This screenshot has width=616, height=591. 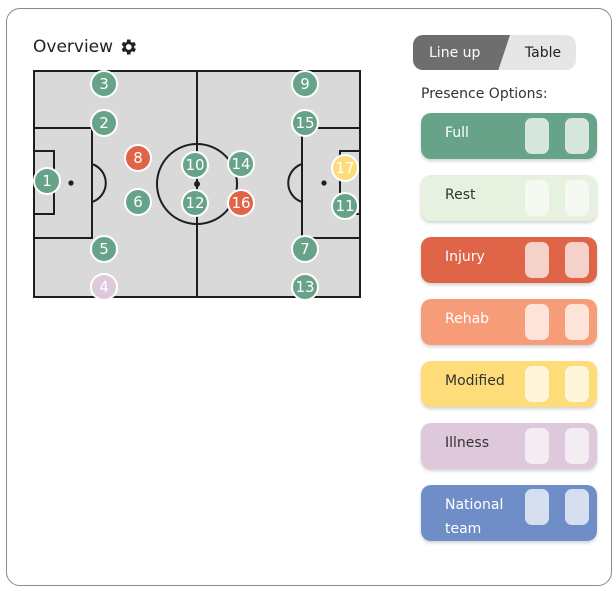 What do you see at coordinates (73, 47) in the screenshot?
I see `page-title: Overview` at bounding box center [73, 47].